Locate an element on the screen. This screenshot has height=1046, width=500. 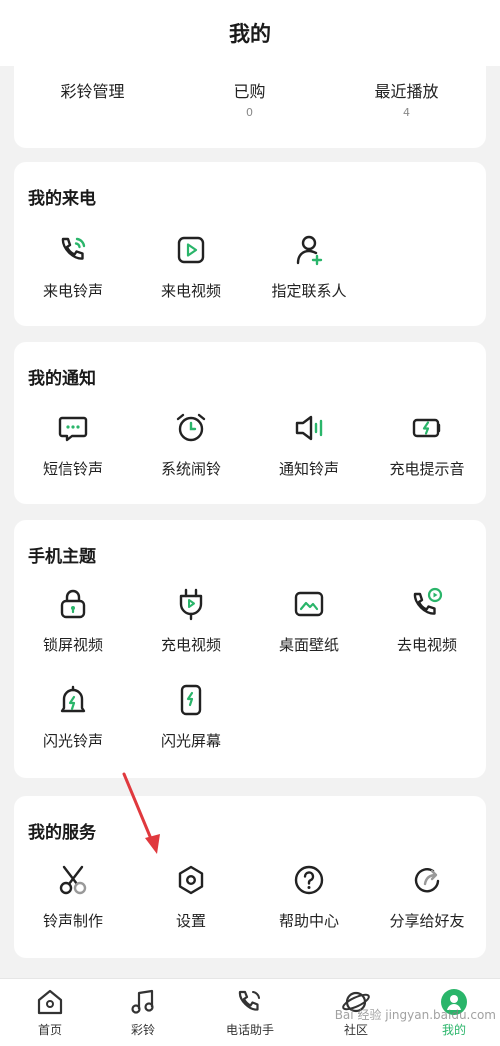
tab-label: 电话助手 is located at coordinates (249, 1030).